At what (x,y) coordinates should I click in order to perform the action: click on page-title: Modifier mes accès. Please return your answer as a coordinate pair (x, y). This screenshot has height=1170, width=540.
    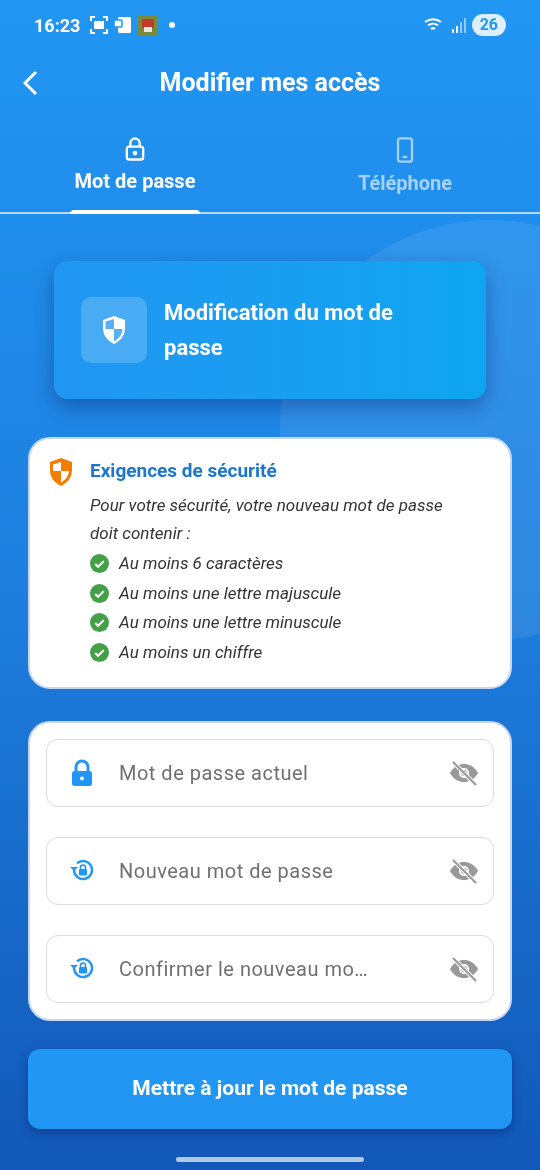
    Looking at the image, I should click on (270, 83).